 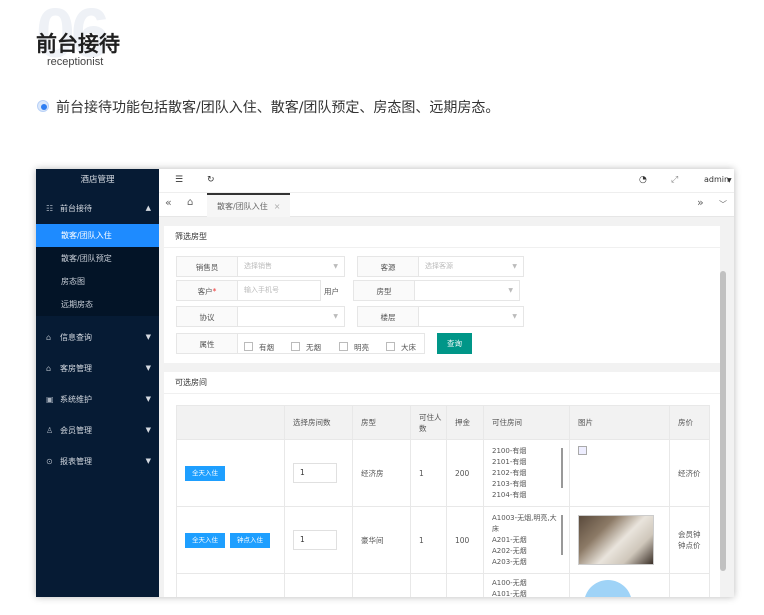 I want to click on sidebar-group-member: ♙ 会员管理 ▼, so click(x=97, y=430).